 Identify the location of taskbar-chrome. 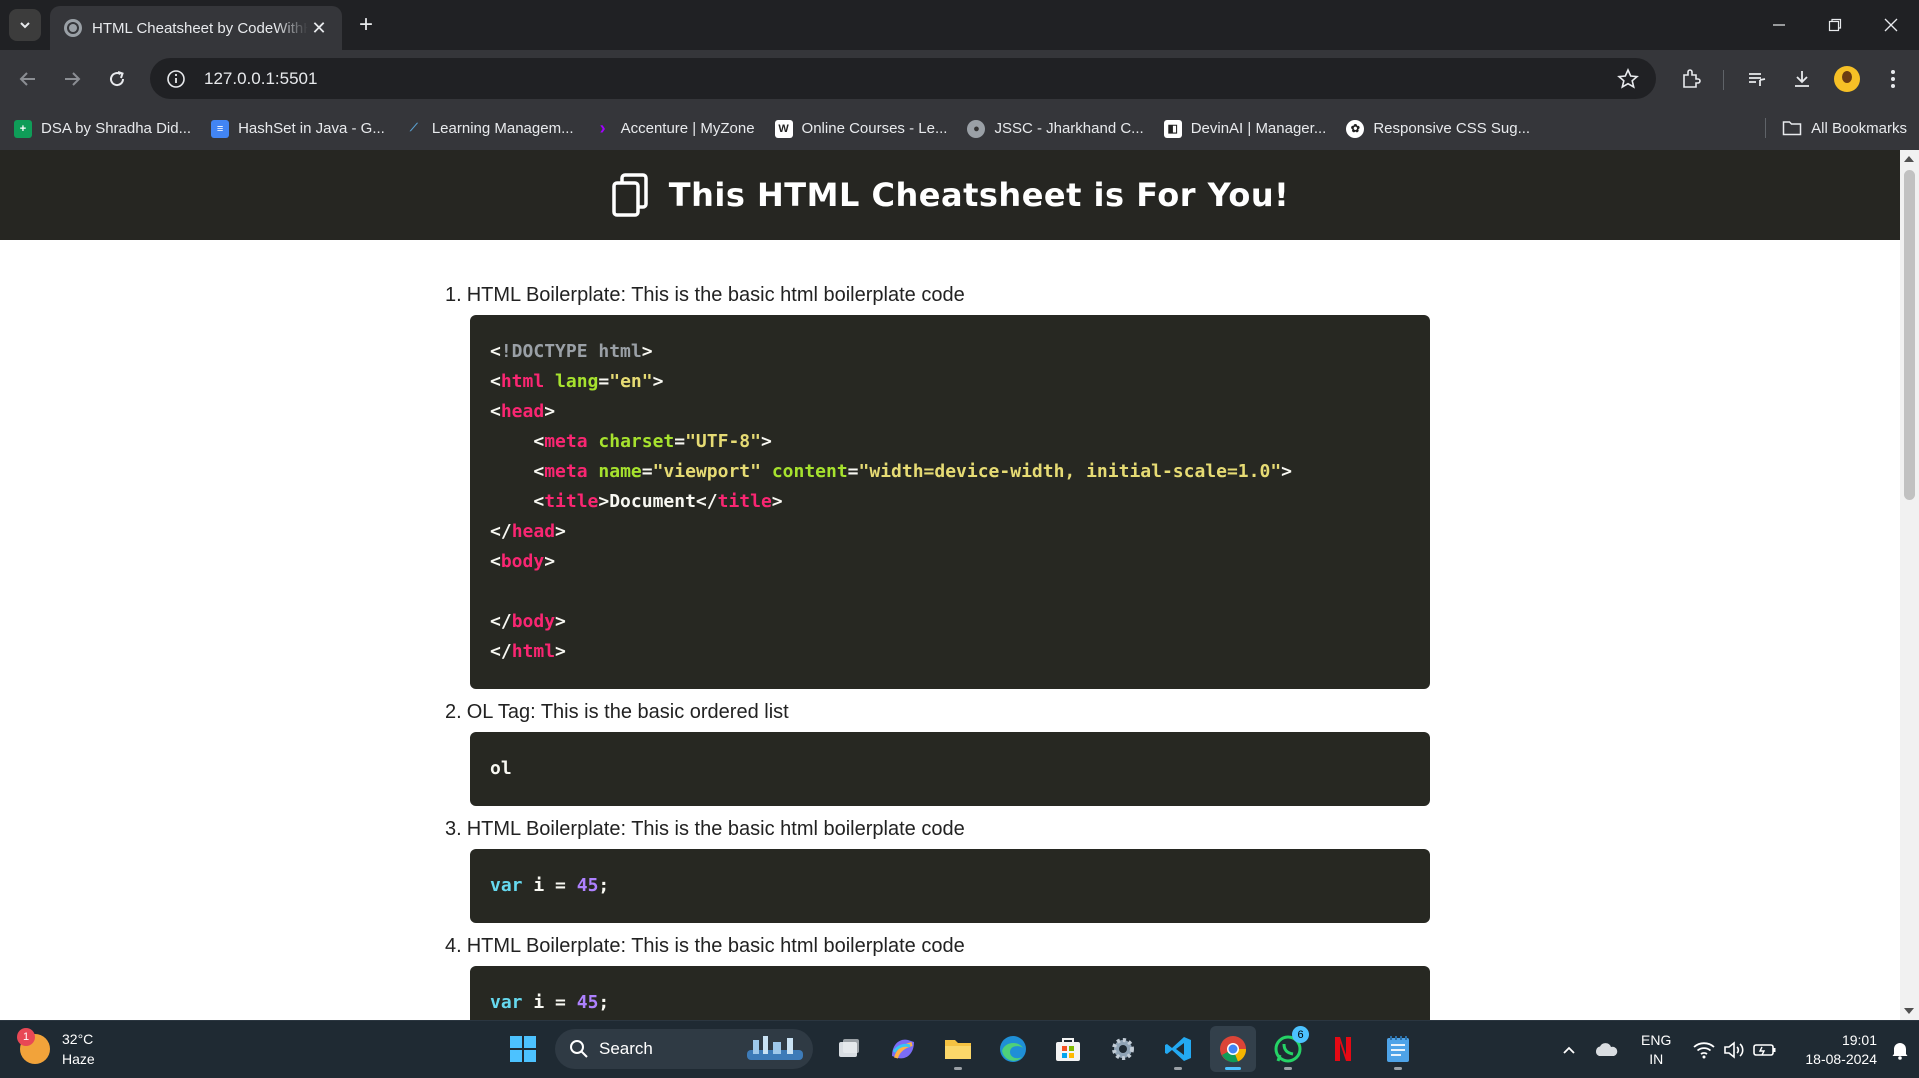
(1233, 1049).